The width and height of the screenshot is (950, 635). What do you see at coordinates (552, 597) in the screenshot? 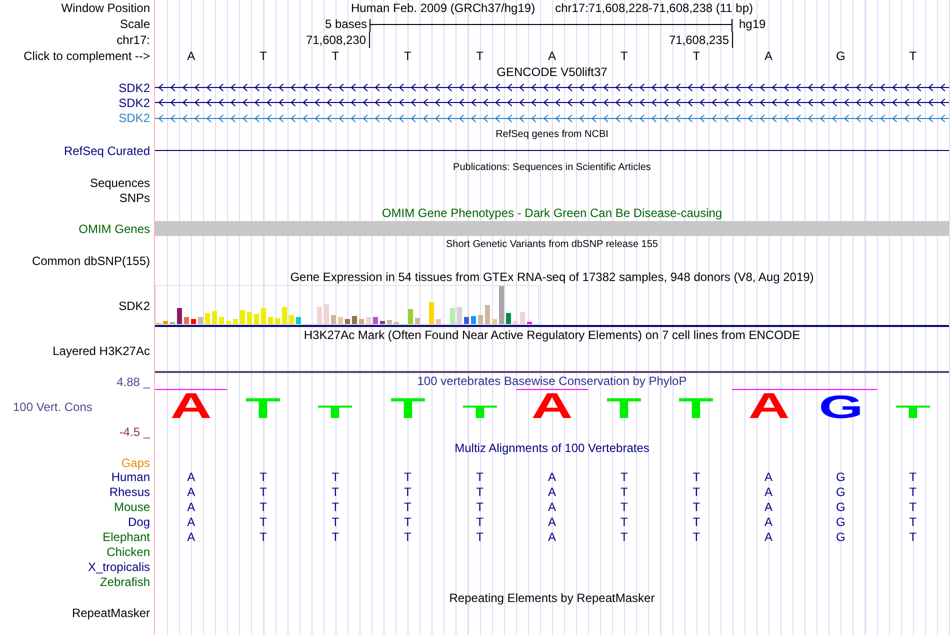
I see `track-title: Repeating Elements by RepeatMasker` at bounding box center [552, 597].